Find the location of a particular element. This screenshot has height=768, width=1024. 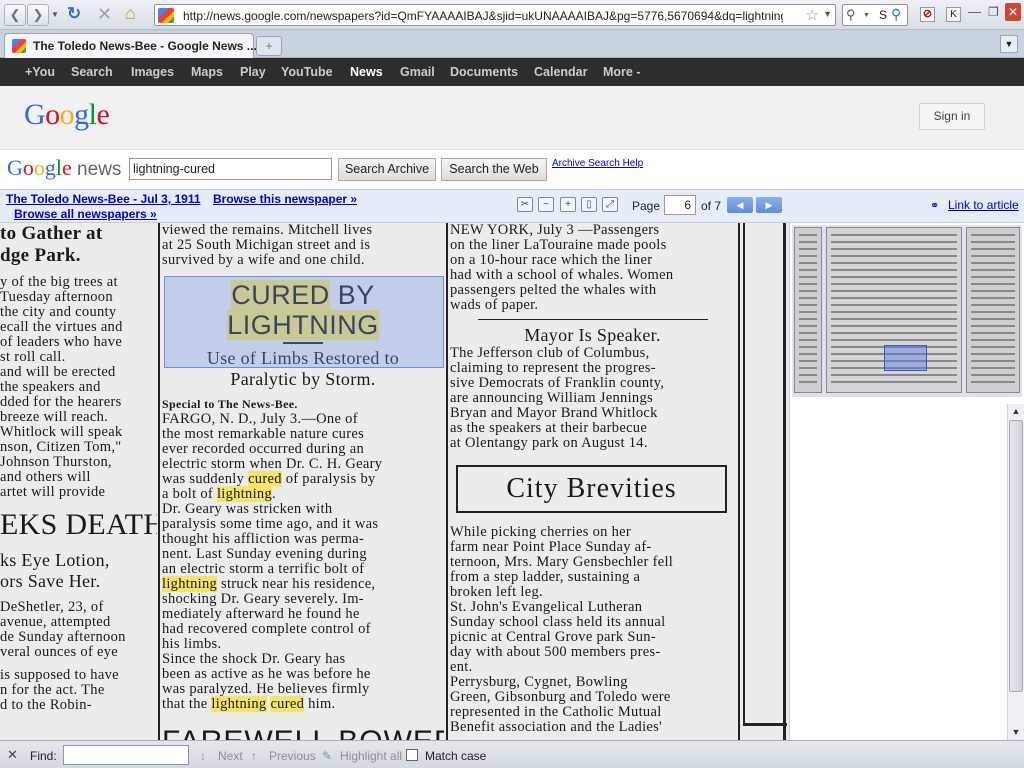

fit-width-icon: ▯ is located at coordinates (589, 204).